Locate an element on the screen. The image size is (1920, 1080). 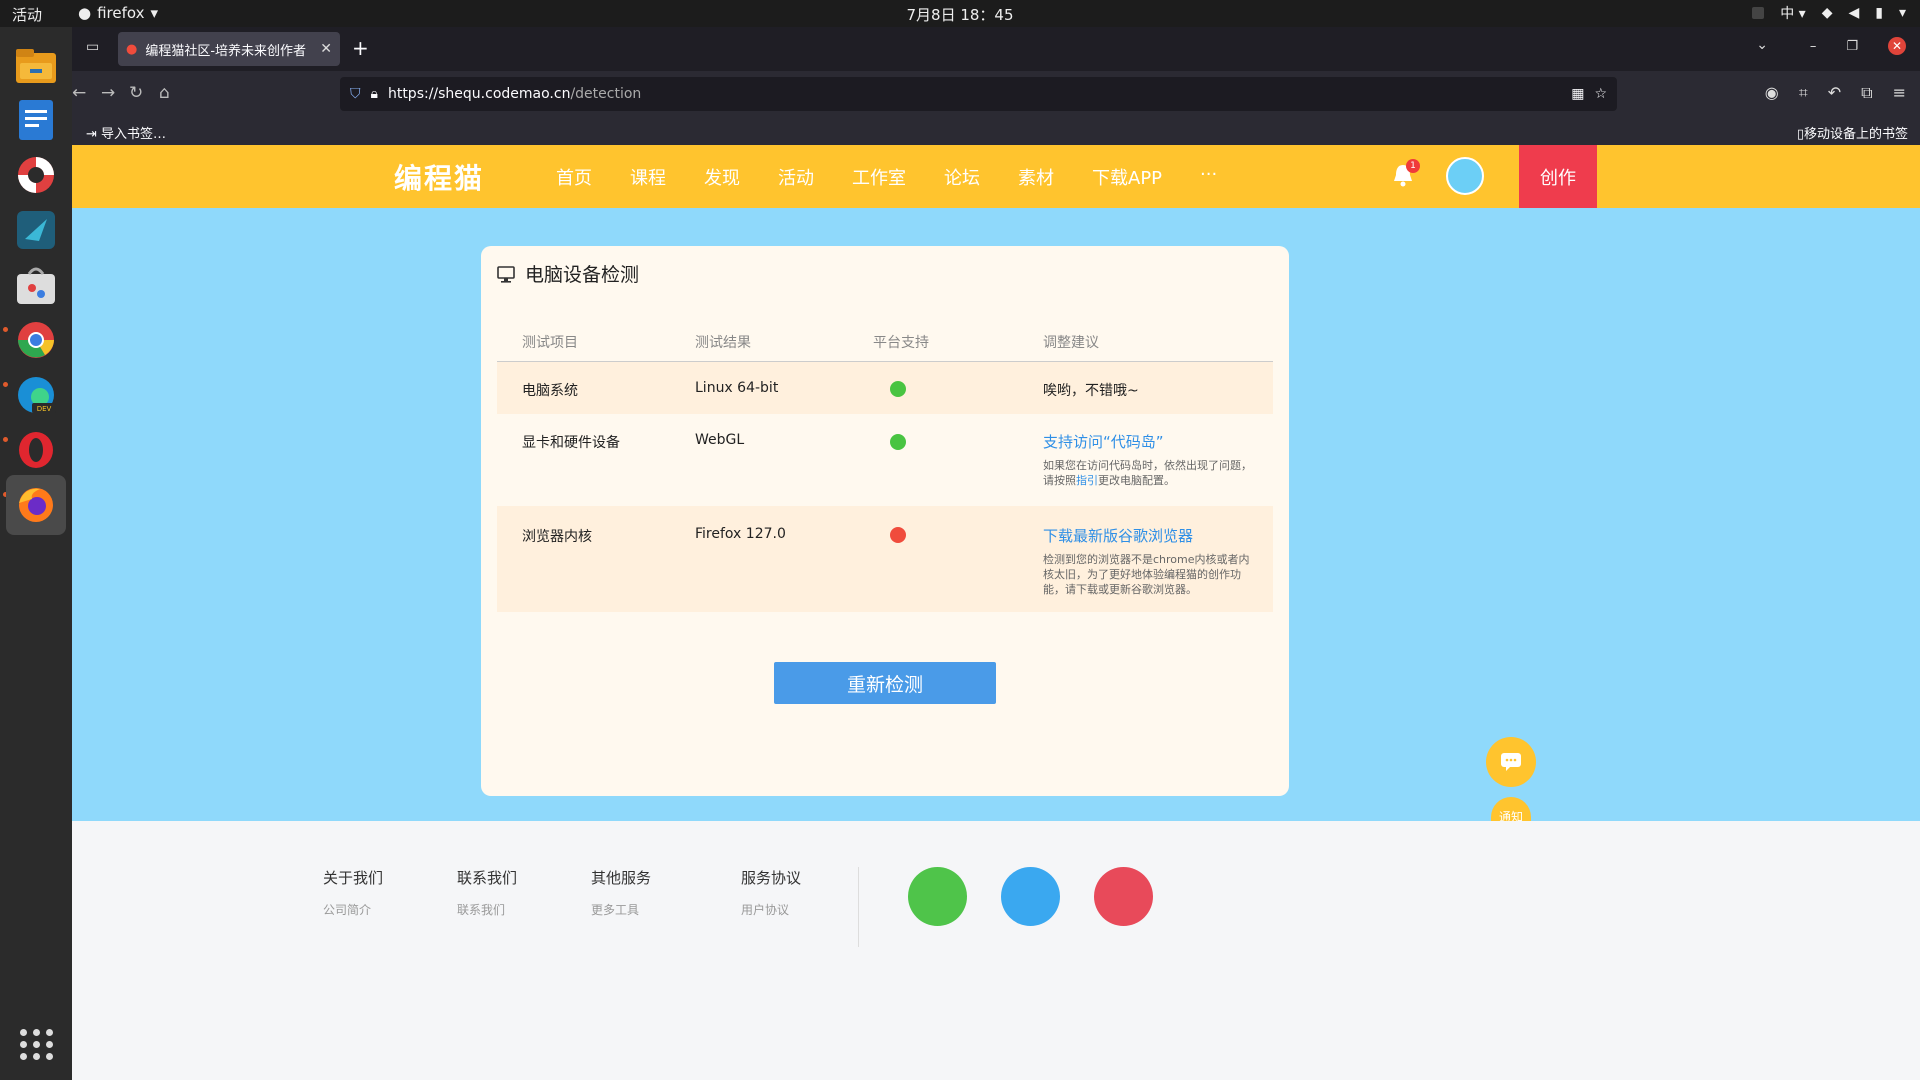
remote-app-icon is located at coordinates (36, 230).